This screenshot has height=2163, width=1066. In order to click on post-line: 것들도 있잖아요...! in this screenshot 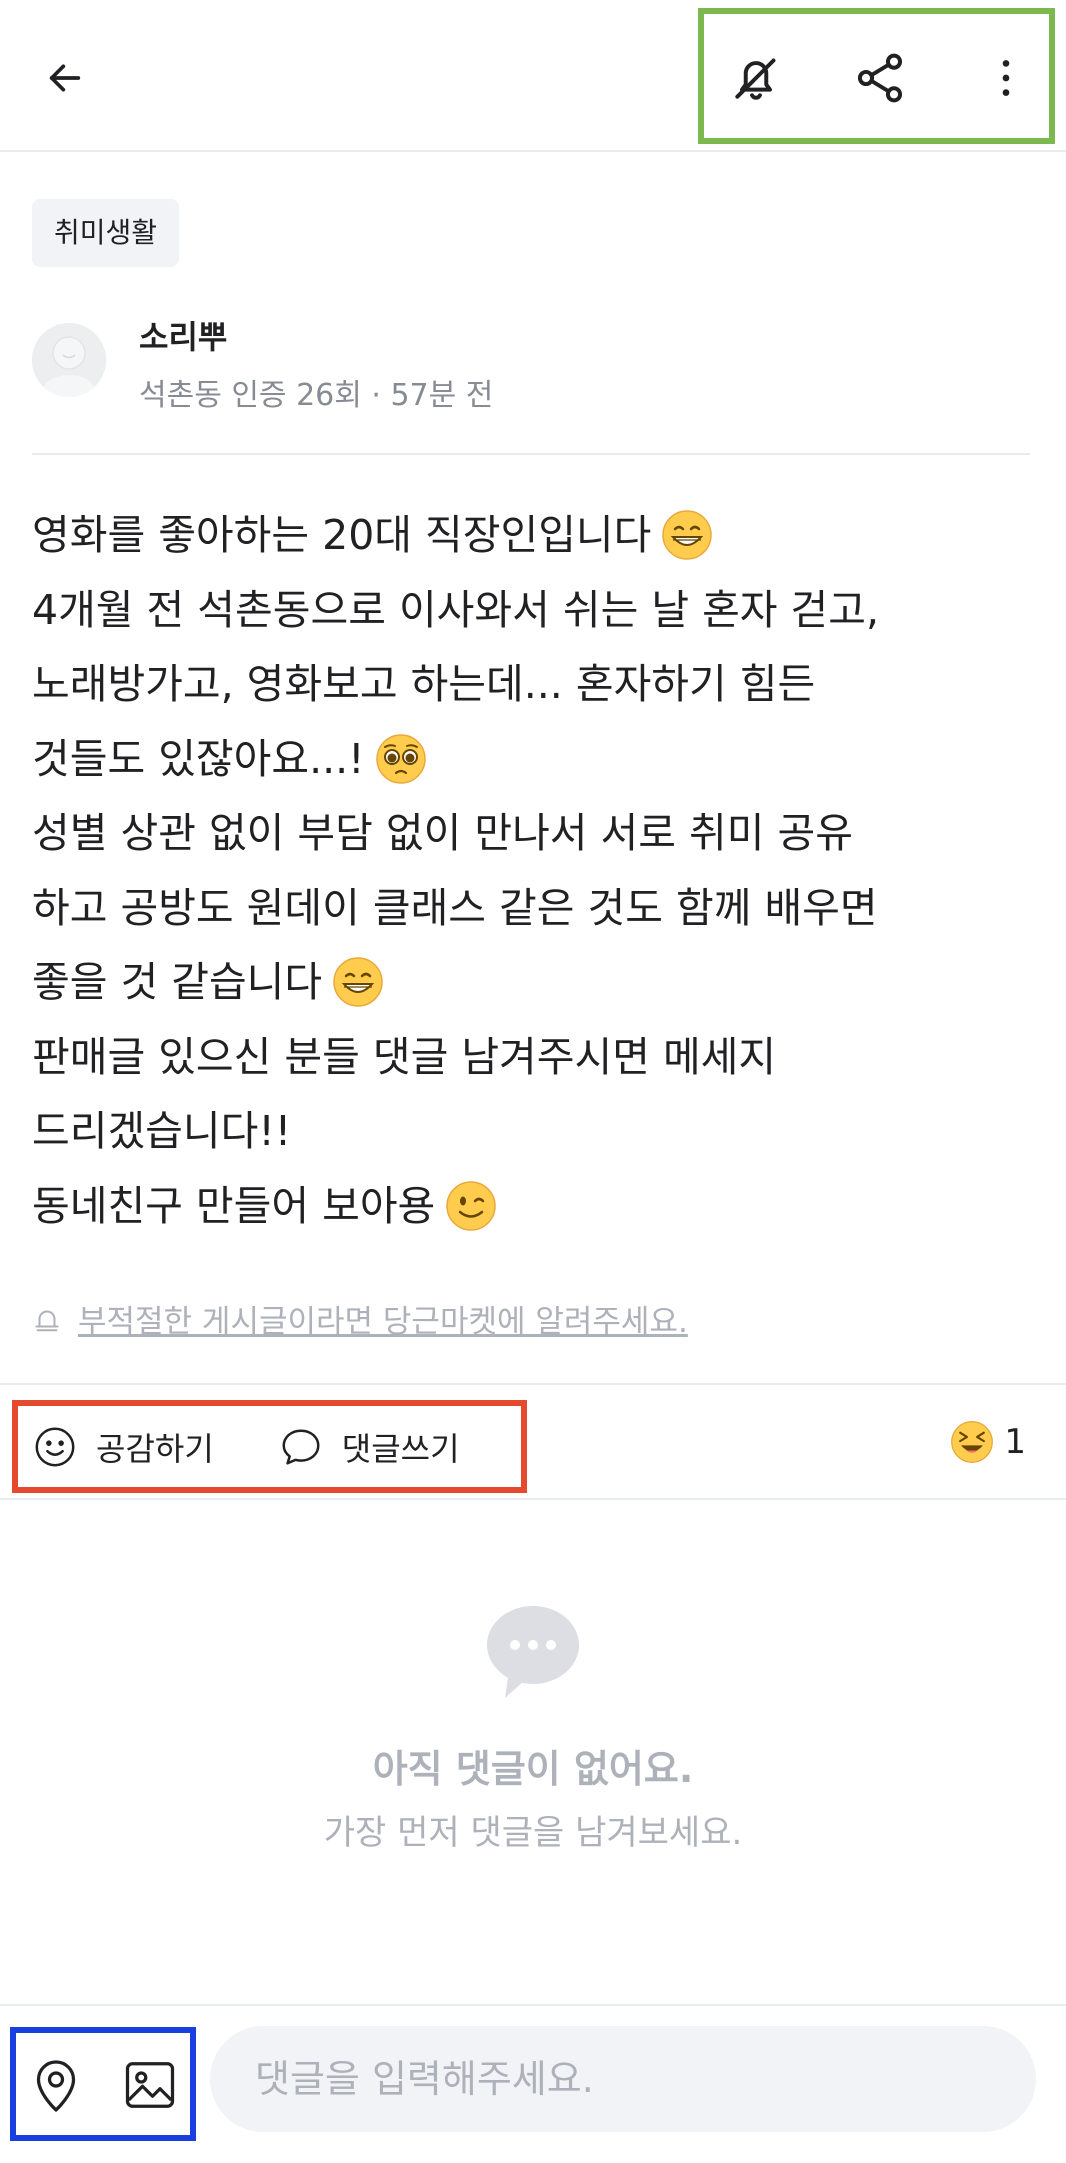, I will do `click(532, 759)`.